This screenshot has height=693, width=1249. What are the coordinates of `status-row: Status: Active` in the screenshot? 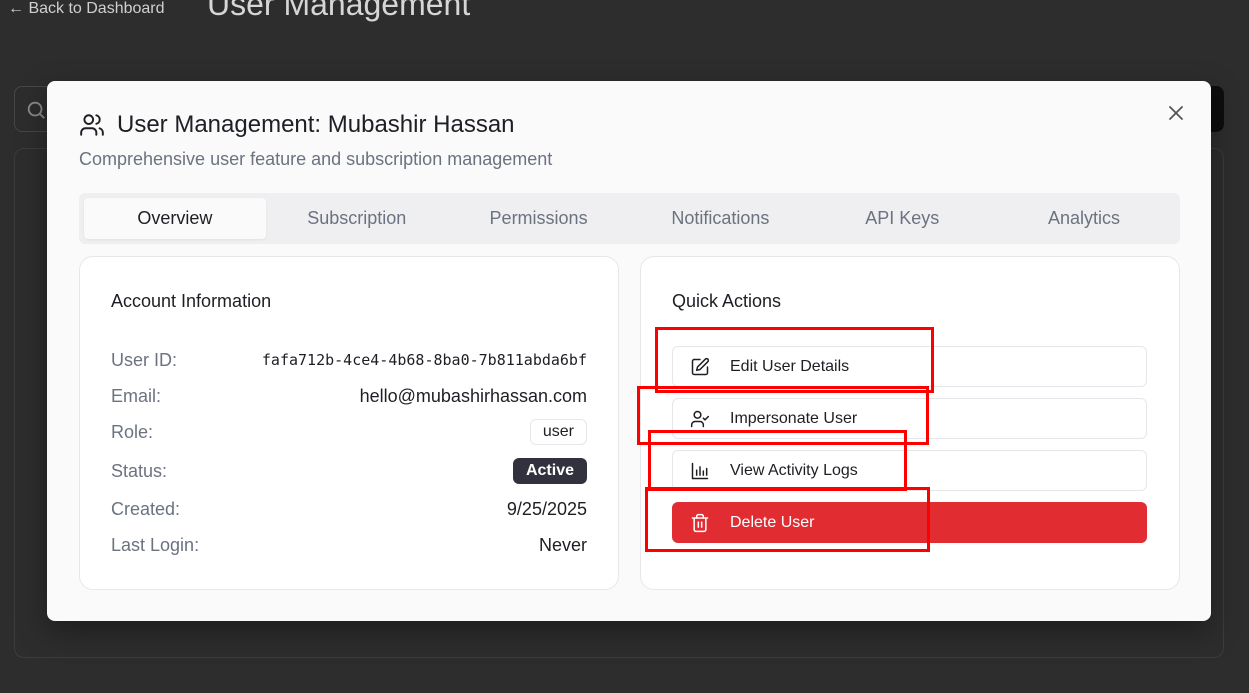 It's located at (349, 471).